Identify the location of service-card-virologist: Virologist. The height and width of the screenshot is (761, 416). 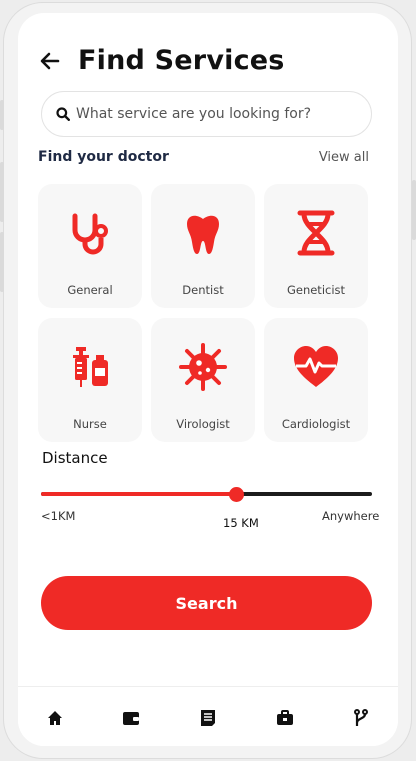
(203, 380).